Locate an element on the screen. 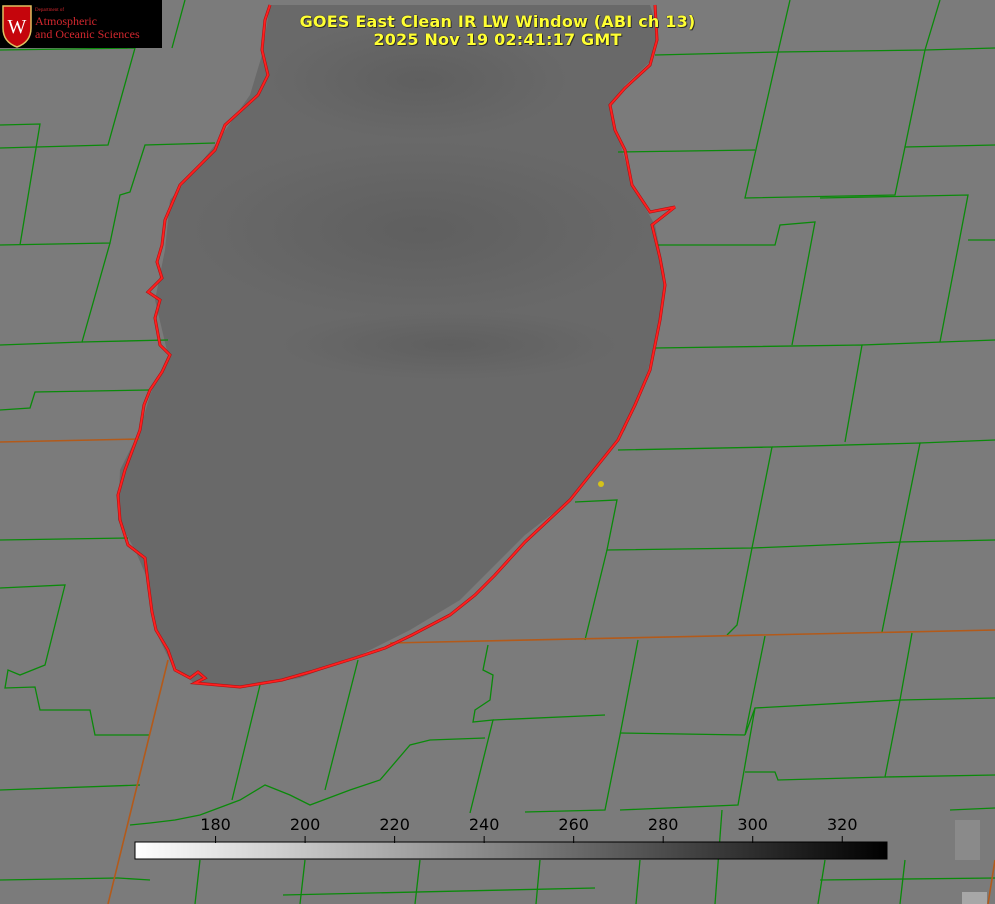 Image resolution: width=995 pixels, height=904 pixels. colorbar-tick-label: 240 is located at coordinates (484, 824).